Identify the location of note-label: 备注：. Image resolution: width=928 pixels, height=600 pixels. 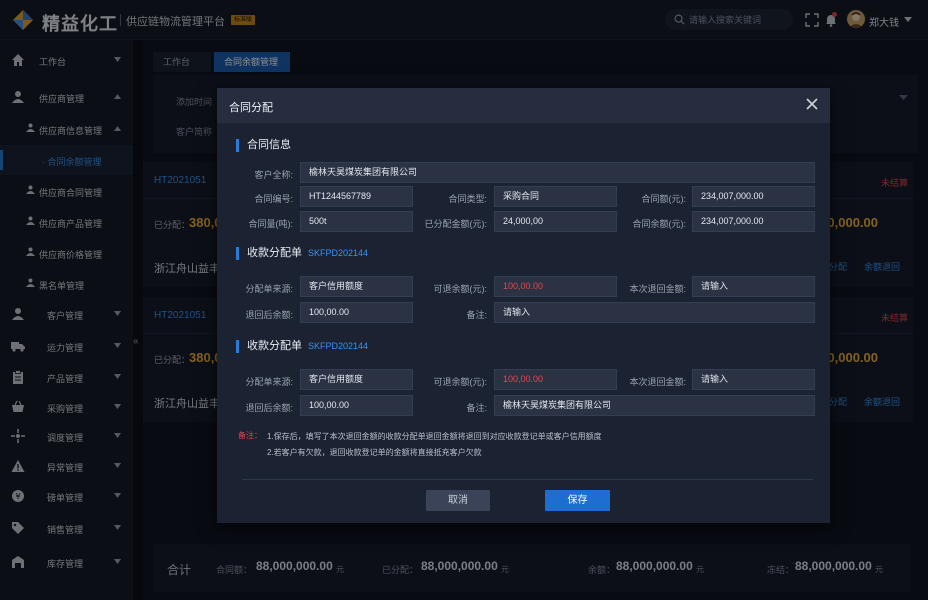
(250, 435).